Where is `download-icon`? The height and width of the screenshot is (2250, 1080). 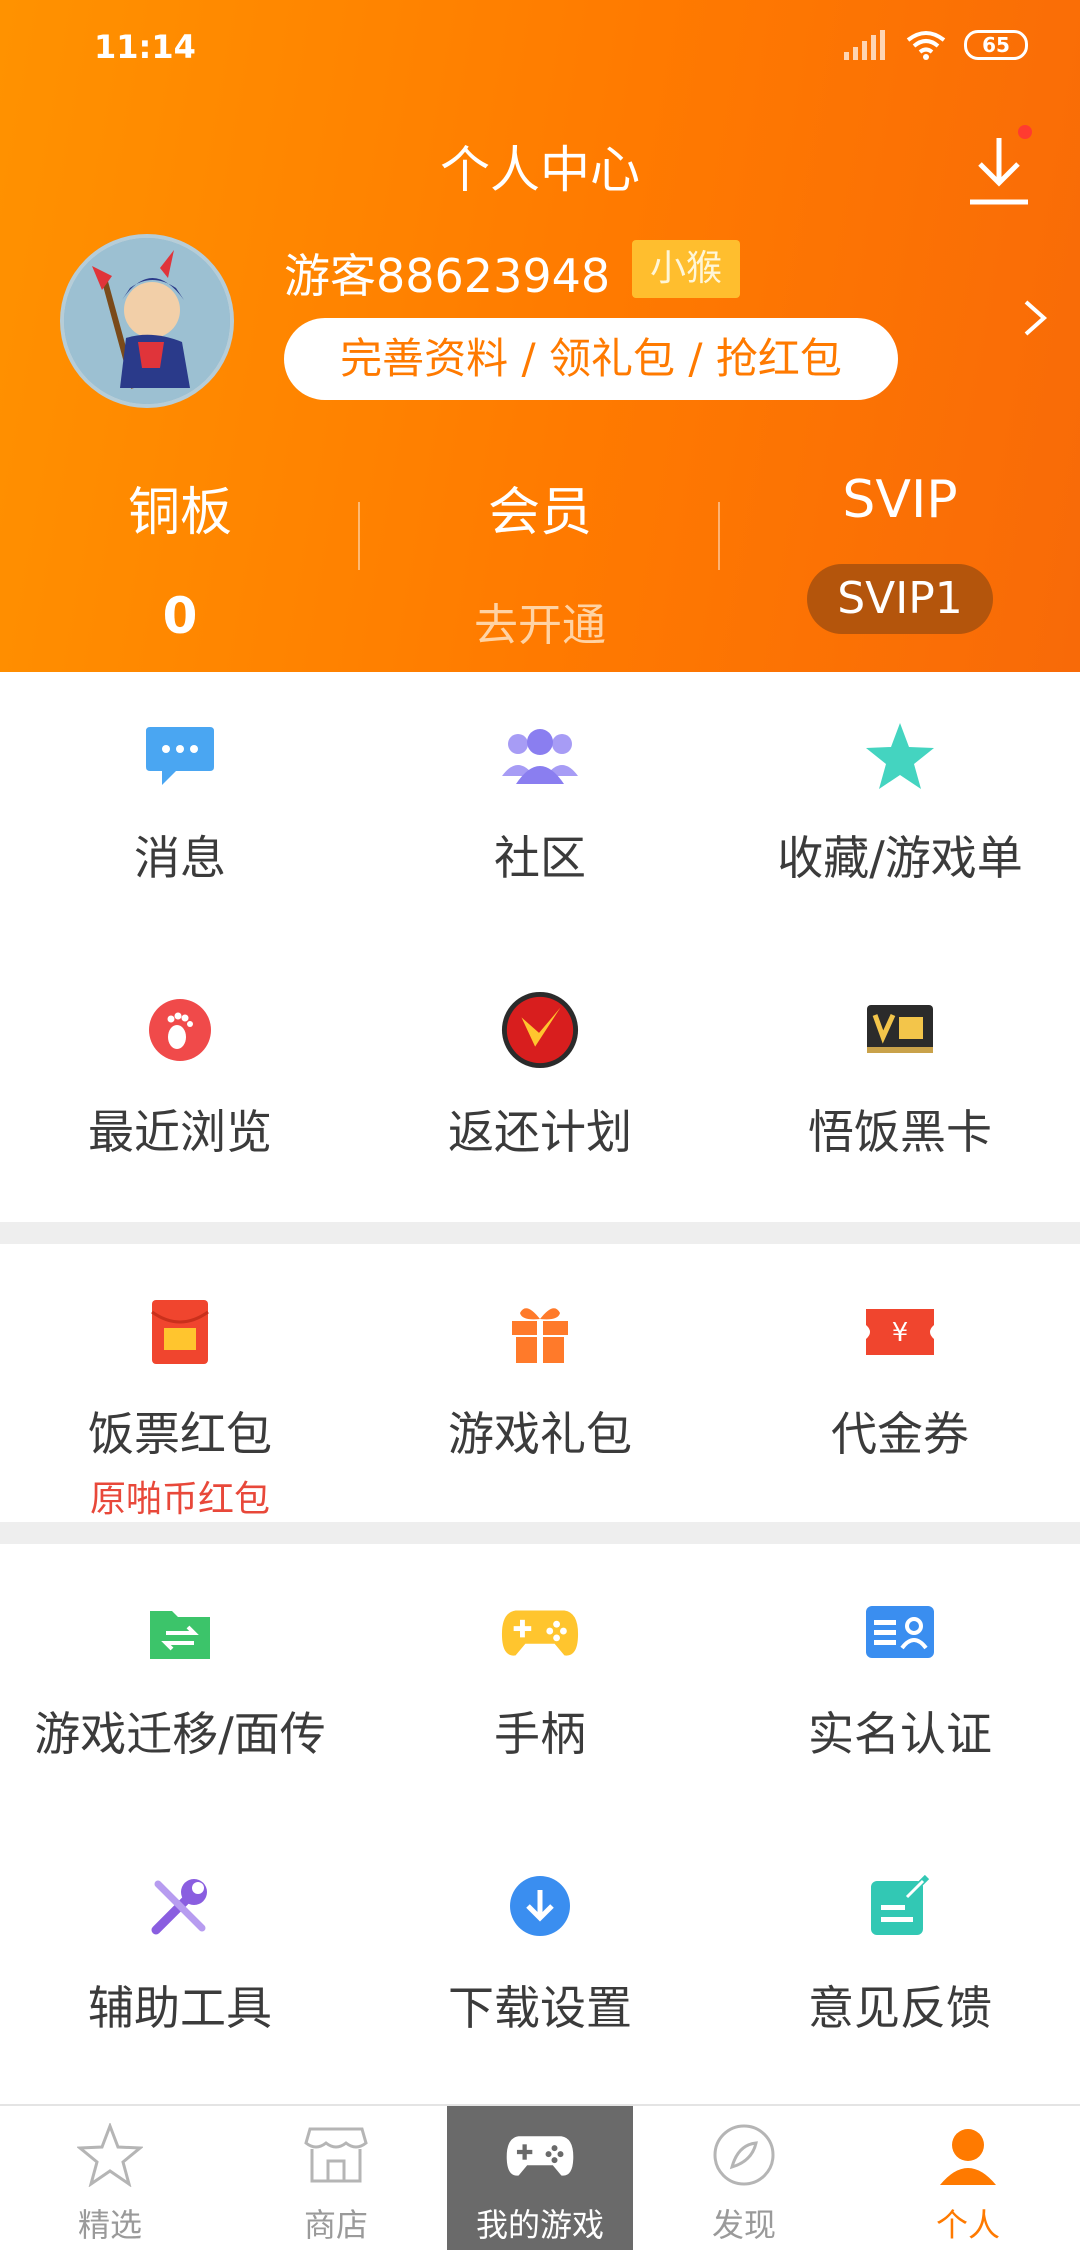
download-icon is located at coordinates (999, 170).